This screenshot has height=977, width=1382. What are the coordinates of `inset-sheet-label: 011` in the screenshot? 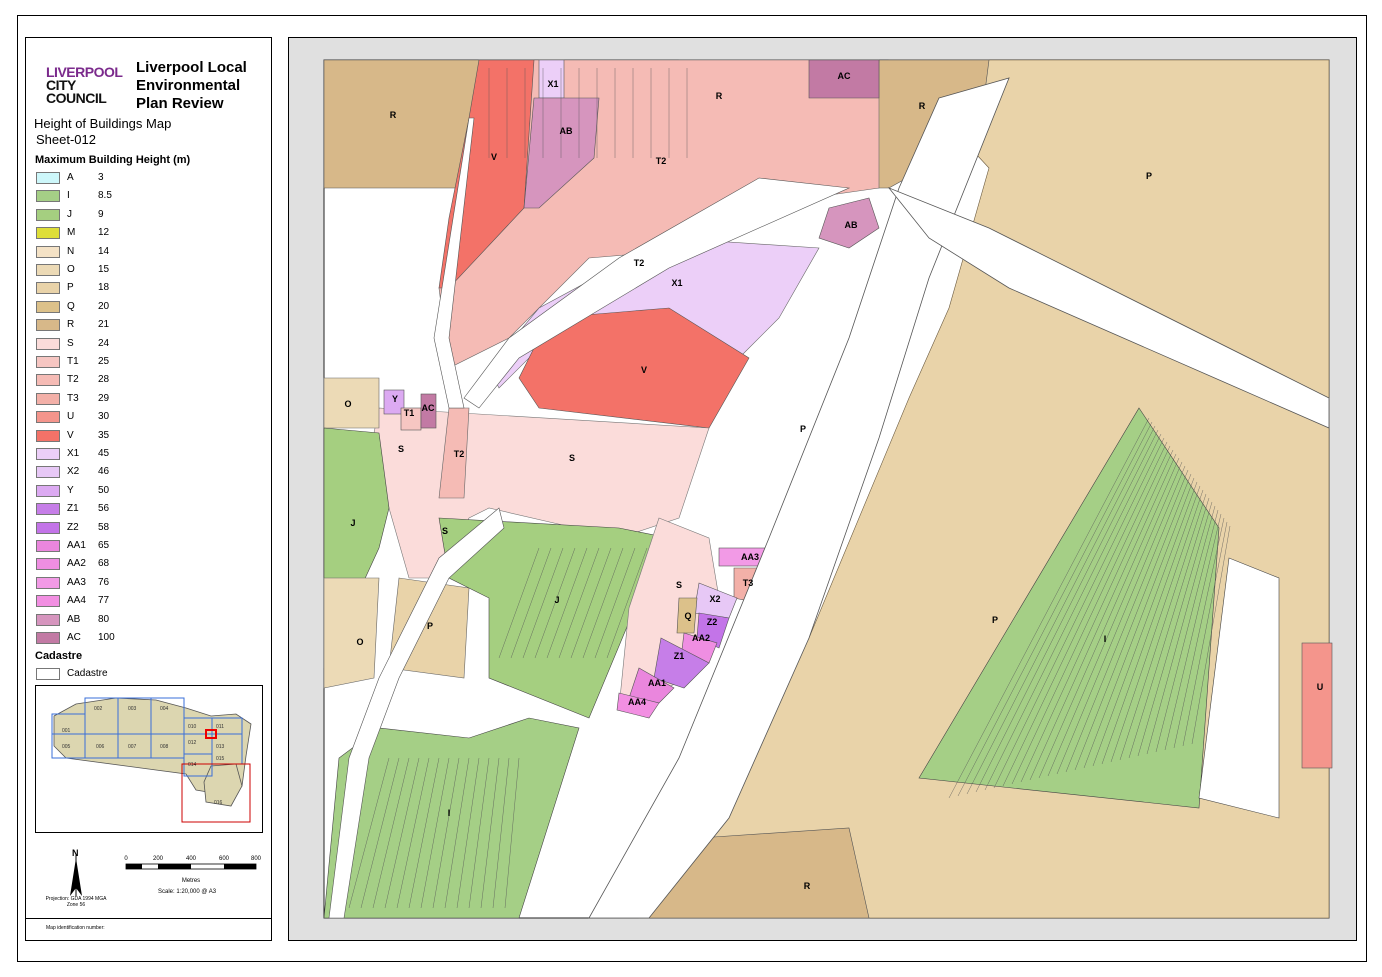 It's located at (220, 727).